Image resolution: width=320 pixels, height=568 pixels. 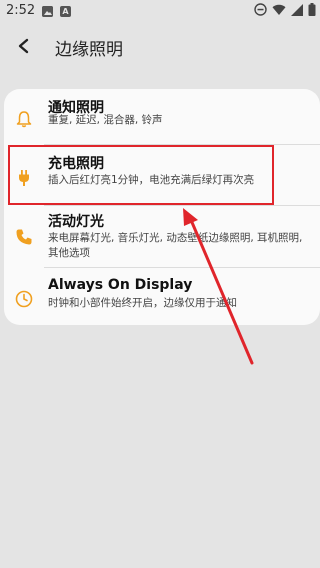 What do you see at coordinates (105, 120) in the screenshot?
I see `item-description: 重复, 延迟, 混合器, 铃声` at bounding box center [105, 120].